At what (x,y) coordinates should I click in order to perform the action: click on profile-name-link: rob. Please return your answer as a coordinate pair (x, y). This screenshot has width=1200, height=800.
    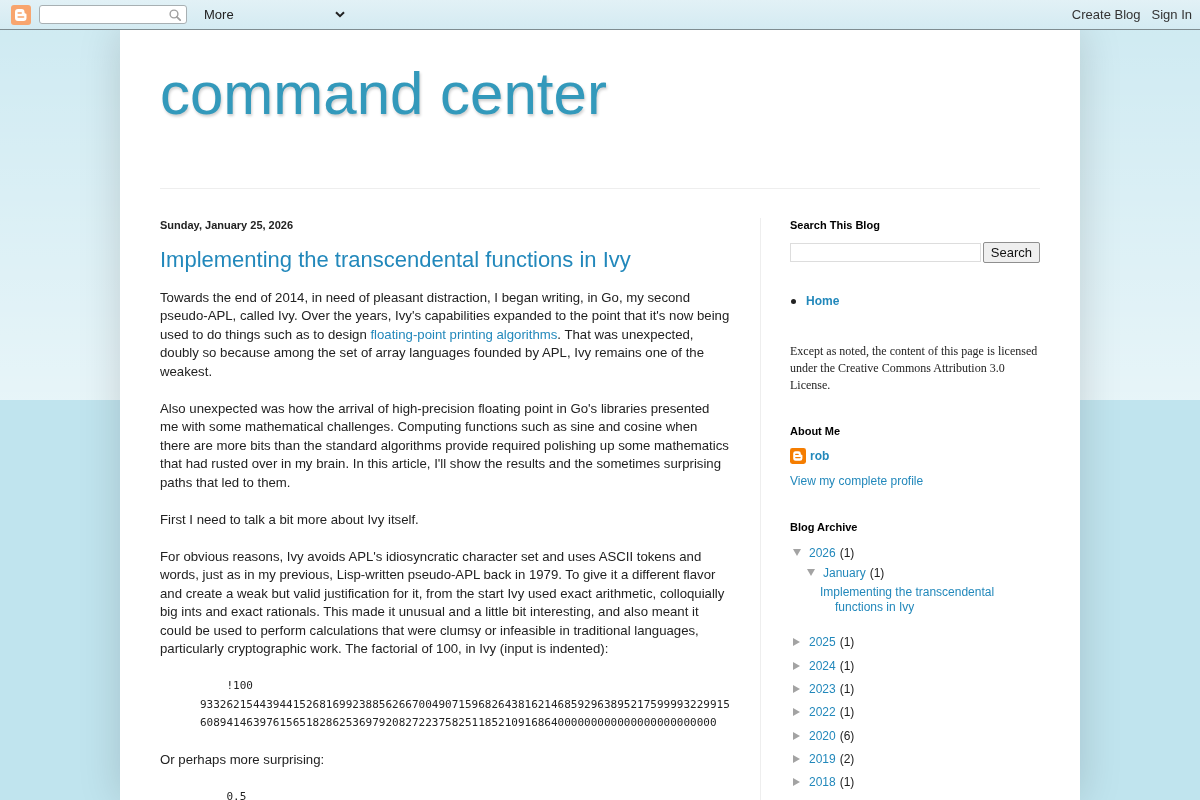
    Looking at the image, I should click on (820, 455).